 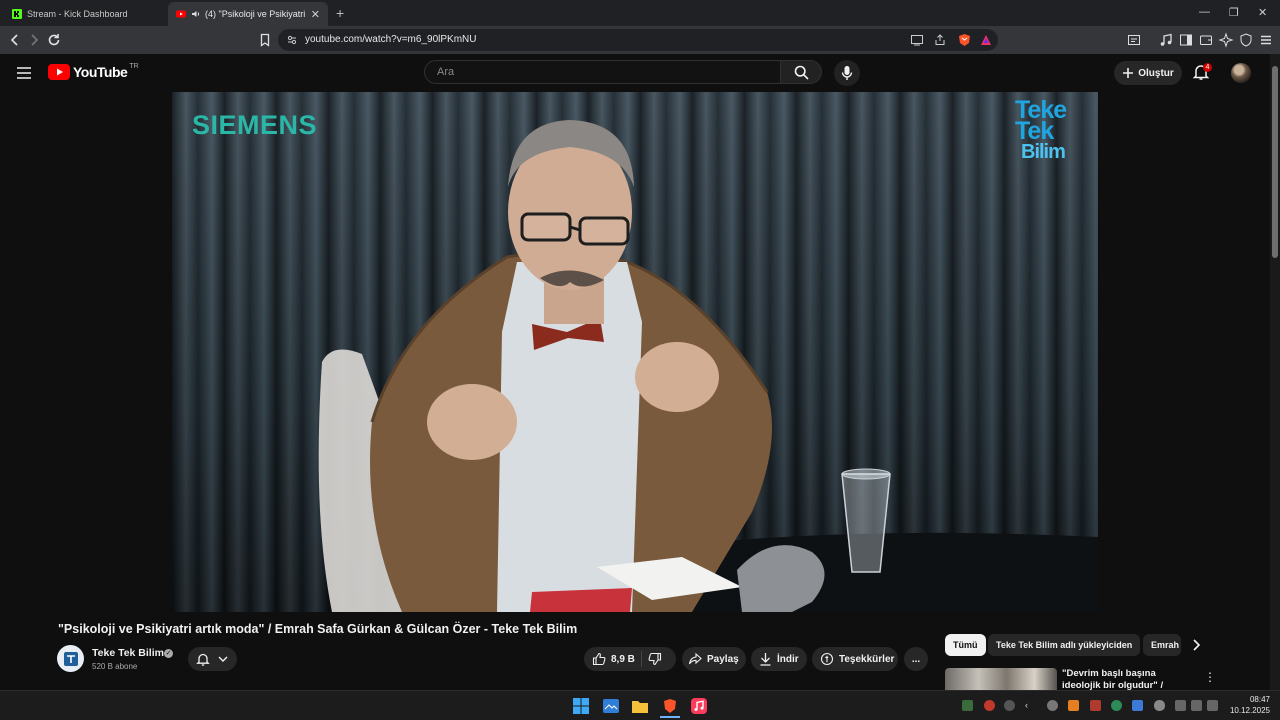 I want to click on like-dislike-group: 8,9 B, so click(x=630, y=659).